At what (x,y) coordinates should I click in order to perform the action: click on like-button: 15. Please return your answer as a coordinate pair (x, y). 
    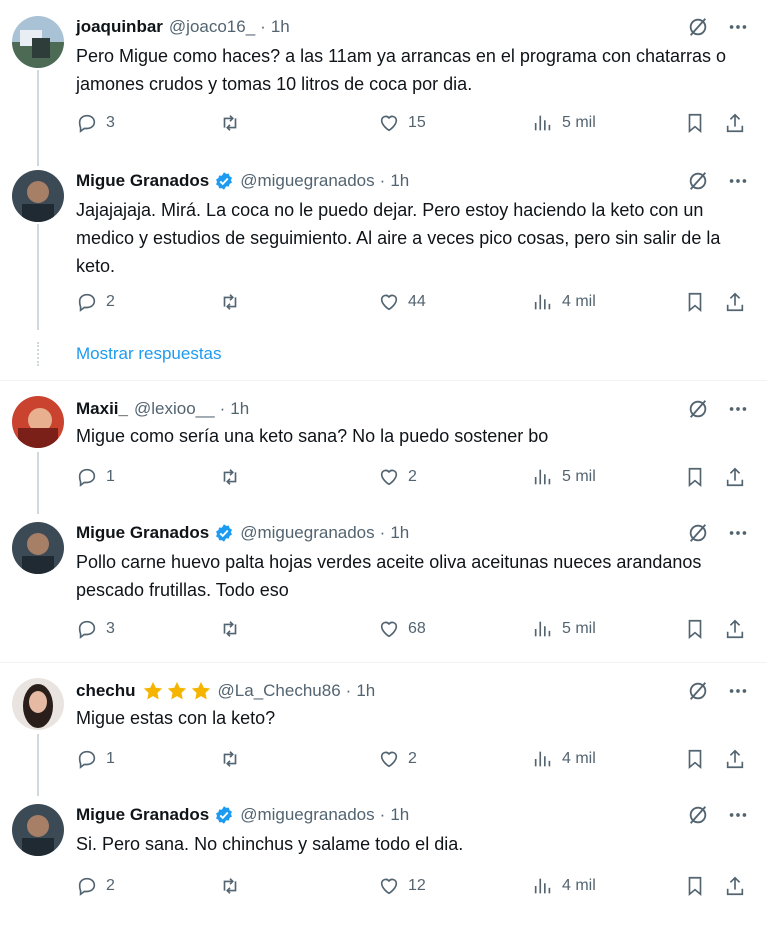
    Looking at the image, I should click on (402, 123).